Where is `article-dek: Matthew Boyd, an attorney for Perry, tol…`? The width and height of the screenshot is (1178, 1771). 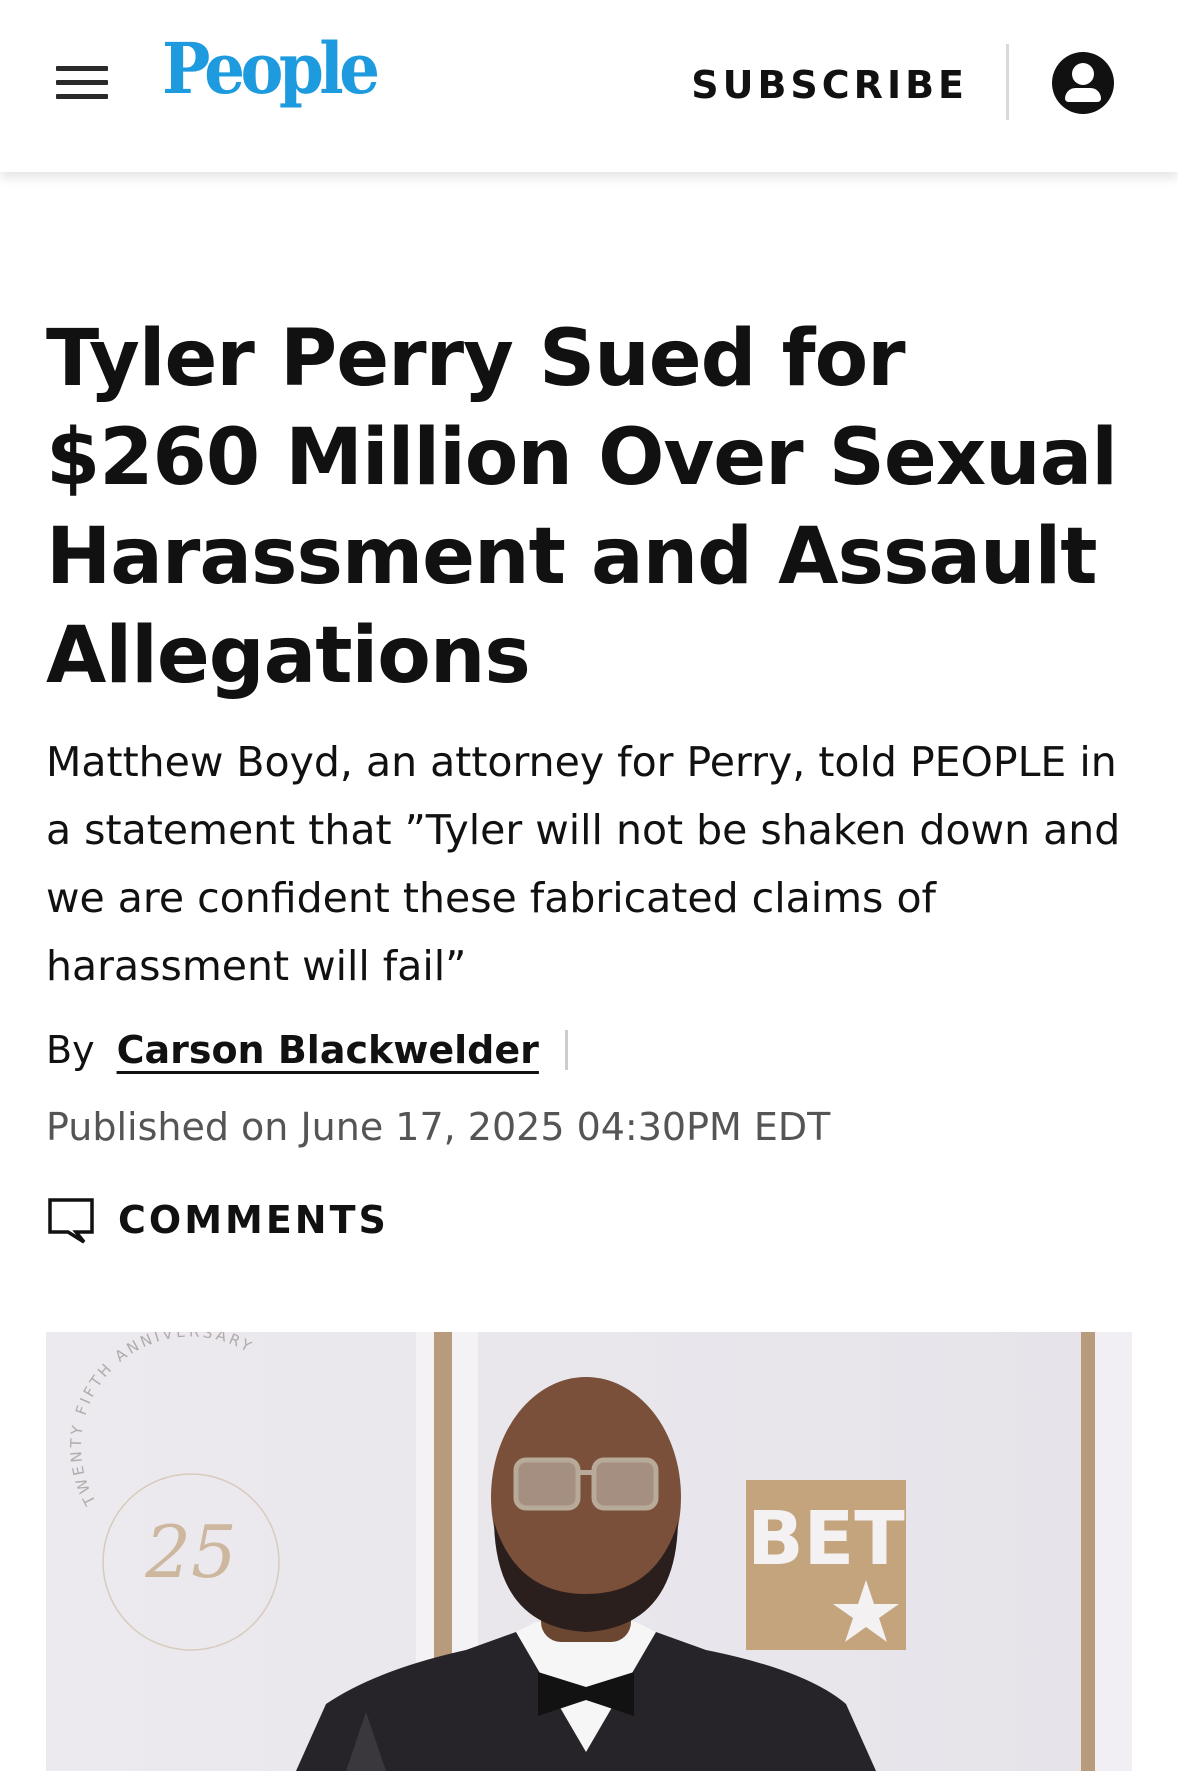 article-dek: Matthew Boyd, an attorney for Perry, tol… is located at coordinates (583, 864).